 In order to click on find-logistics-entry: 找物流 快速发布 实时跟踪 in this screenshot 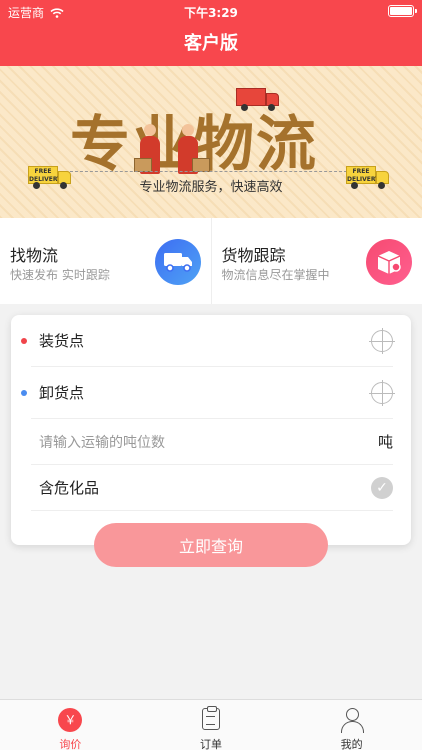, I will do `click(105, 261)`.